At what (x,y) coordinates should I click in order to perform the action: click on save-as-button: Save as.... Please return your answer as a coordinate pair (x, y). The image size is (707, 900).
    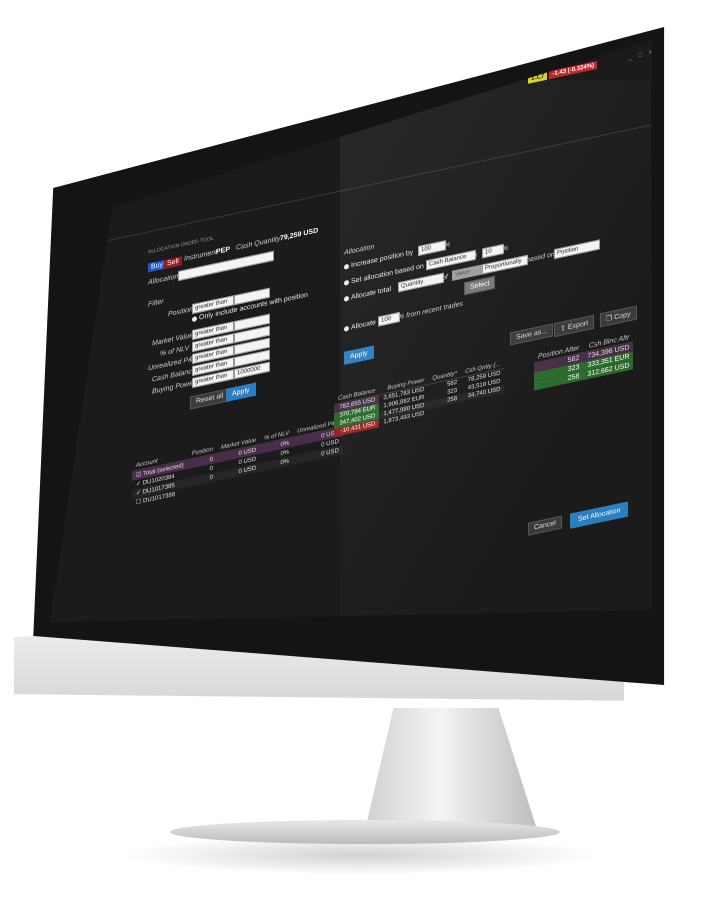
    Looking at the image, I should click on (532, 334).